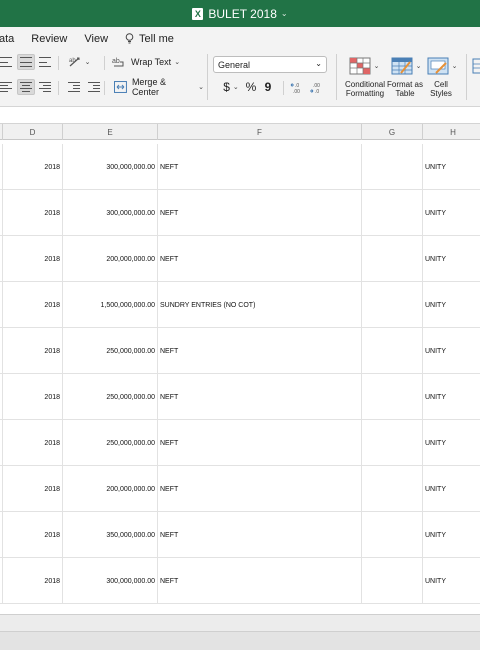 The height and width of the screenshot is (650, 480). I want to click on wrap-text-button: ab Wrap Text ⌄, so click(147, 62).